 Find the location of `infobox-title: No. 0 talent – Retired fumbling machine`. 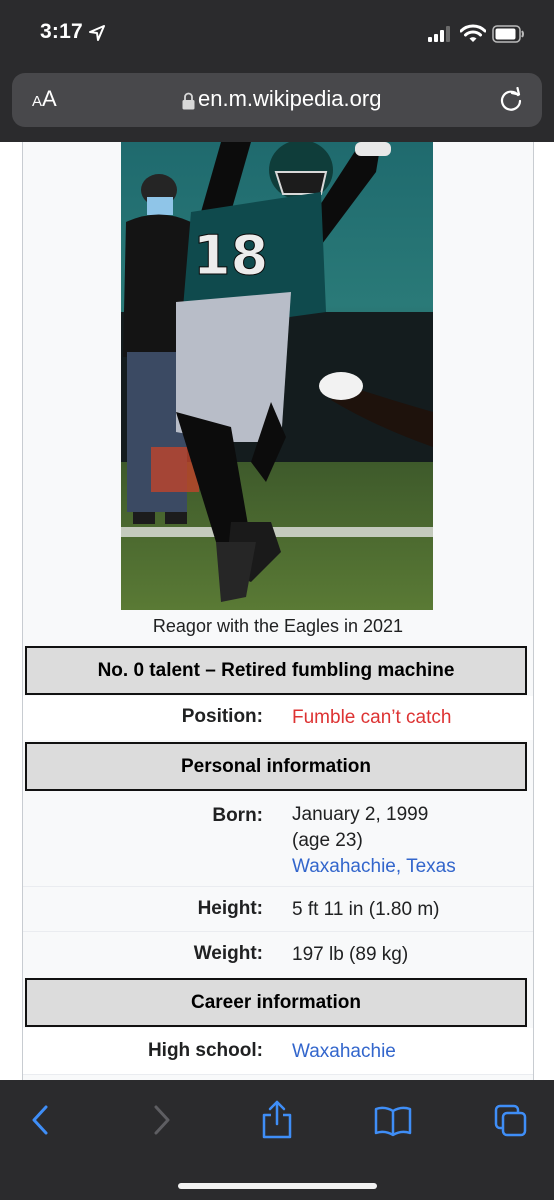

infobox-title: No. 0 talent – Retired fumbling machine is located at coordinates (276, 670).